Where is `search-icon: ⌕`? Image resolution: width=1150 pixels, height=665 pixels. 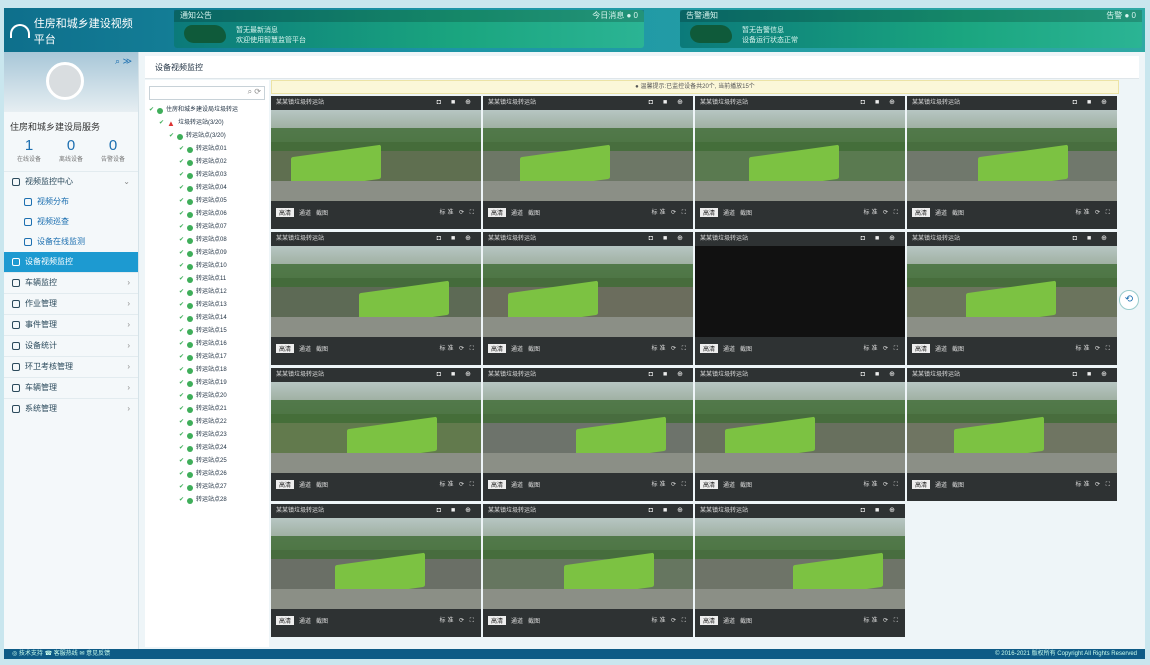
search-icon: ⌕ is located at coordinates (117, 61).